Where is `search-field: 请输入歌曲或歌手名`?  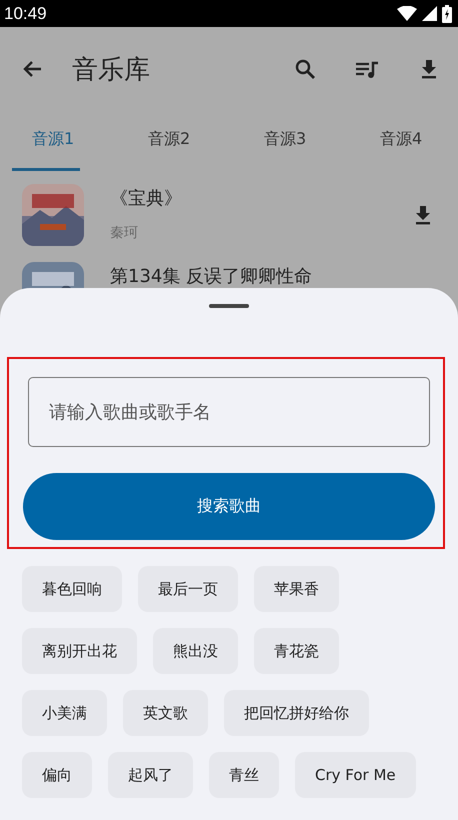
search-field: 请输入歌曲或歌手名 is located at coordinates (229, 412).